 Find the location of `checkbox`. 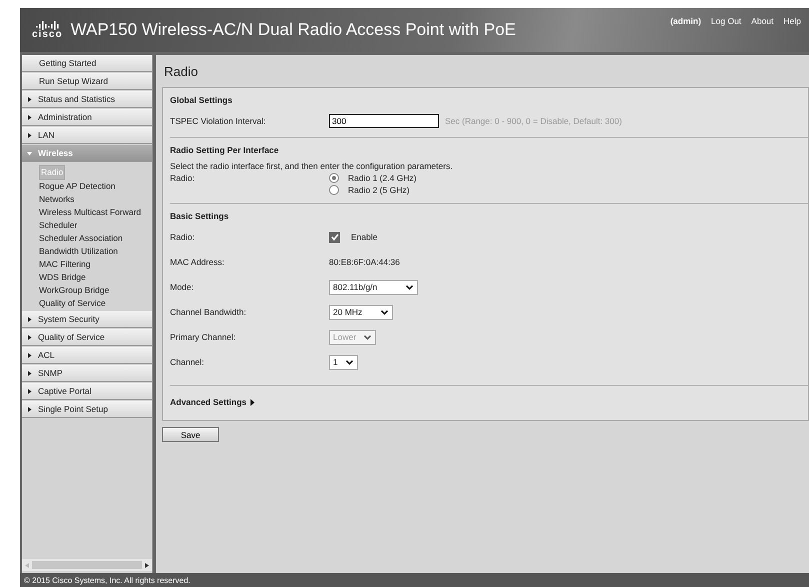

checkbox is located at coordinates (334, 237).